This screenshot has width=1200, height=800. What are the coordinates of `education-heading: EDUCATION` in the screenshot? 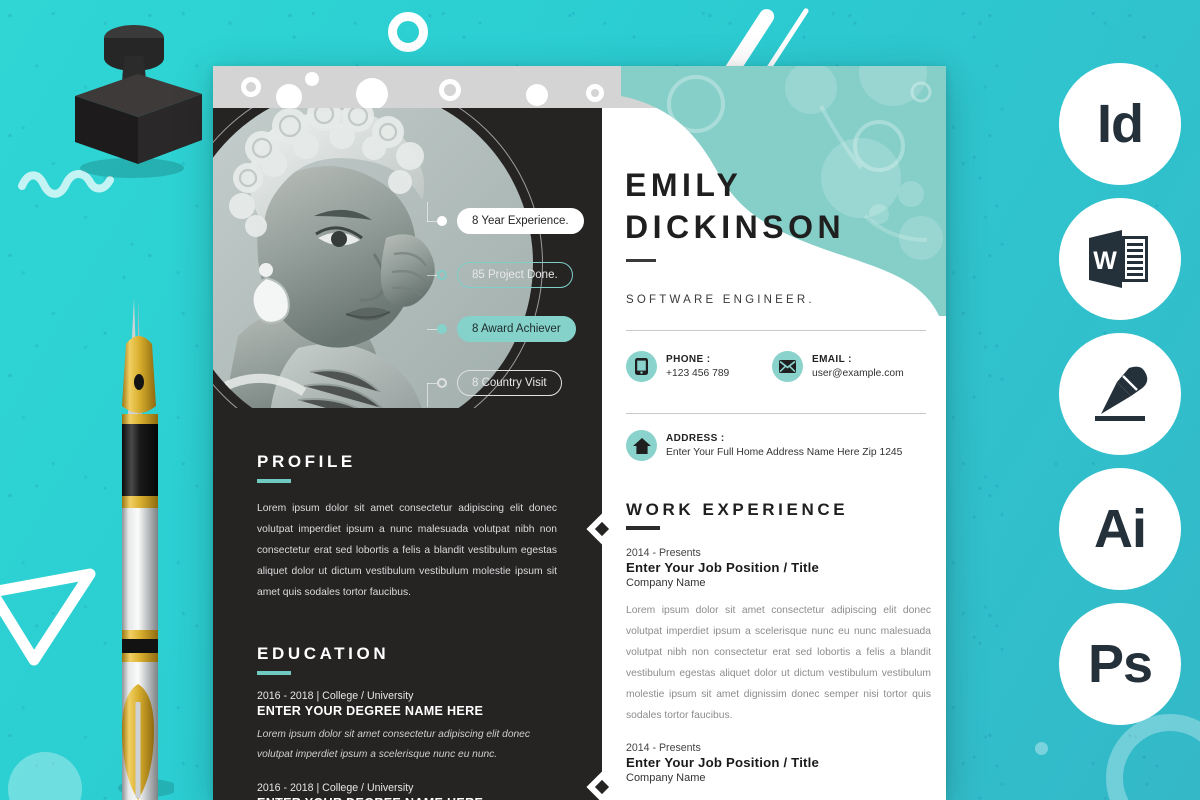 It's located at (323, 653).